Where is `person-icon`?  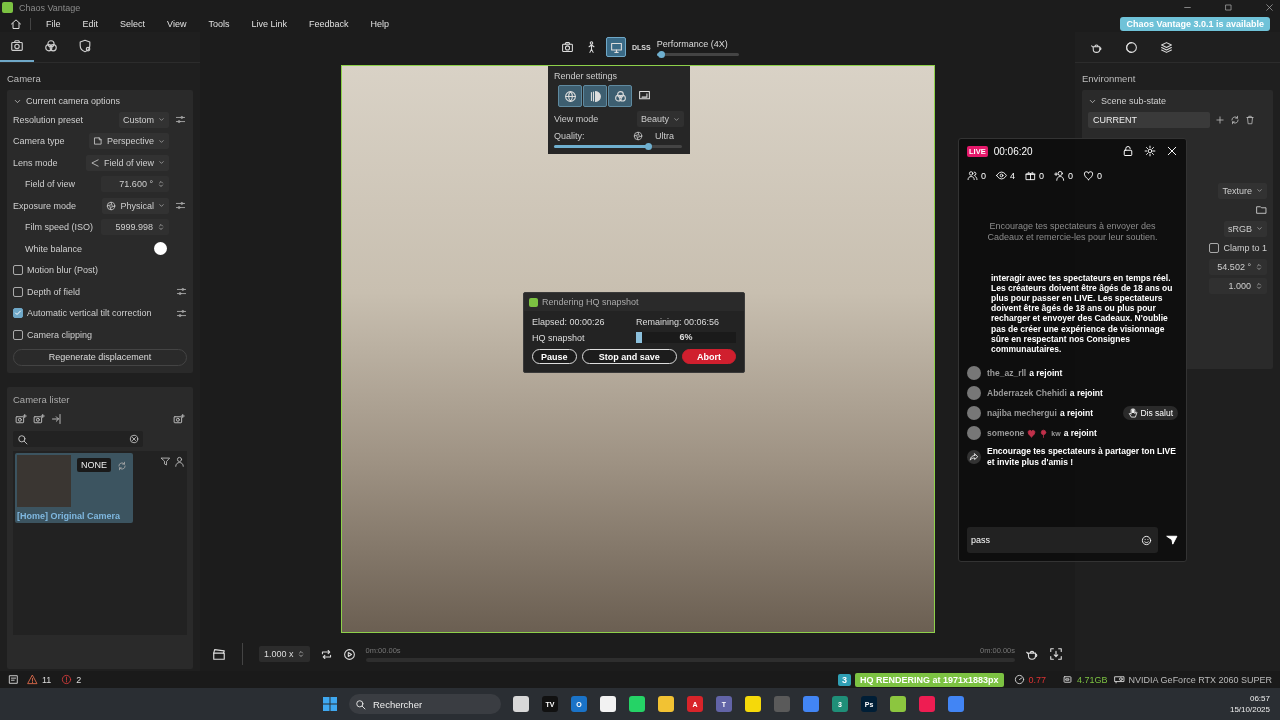 person-icon is located at coordinates (179, 461).